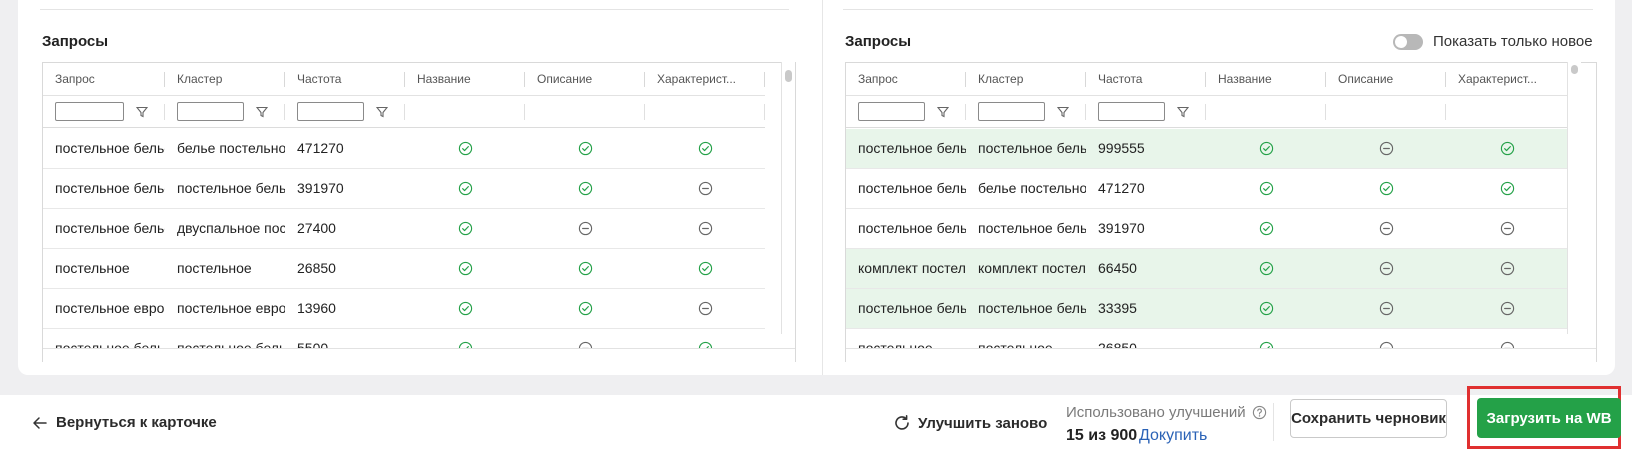 The width and height of the screenshot is (1632, 469). Describe the element at coordinates (316, 308) in the screenshot. I see `frequency-cell: 13960` at that location.